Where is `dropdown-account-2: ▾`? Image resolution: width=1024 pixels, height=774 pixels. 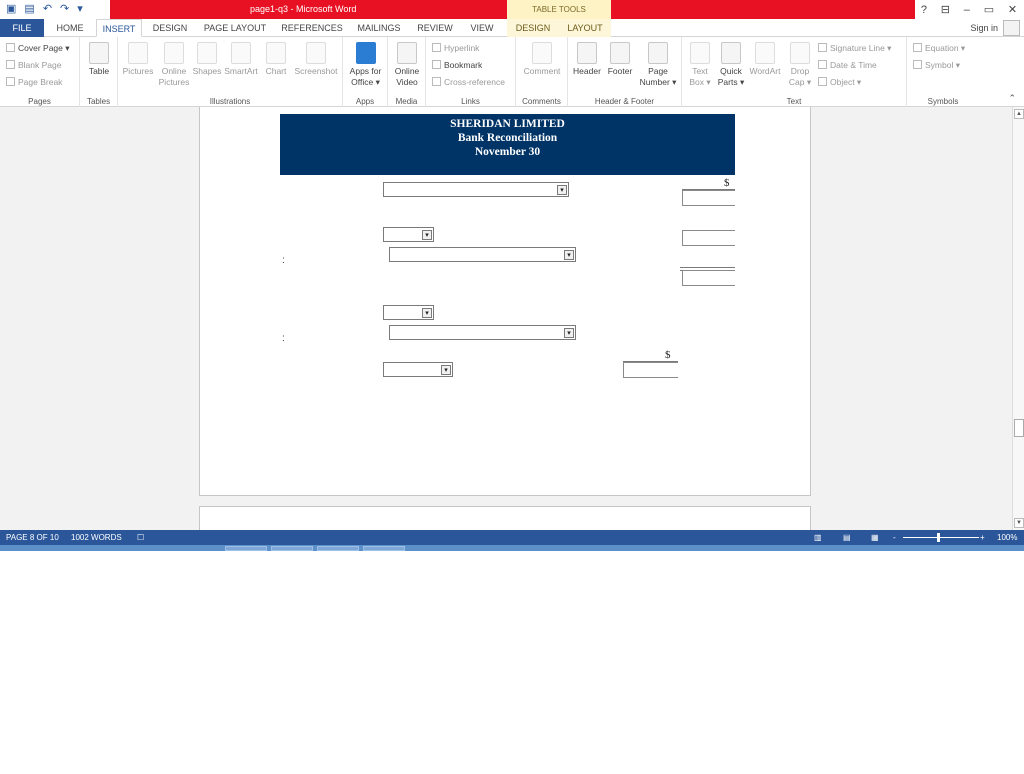
dropdown-account-2: ▾ is located at coordinates (482, 254).